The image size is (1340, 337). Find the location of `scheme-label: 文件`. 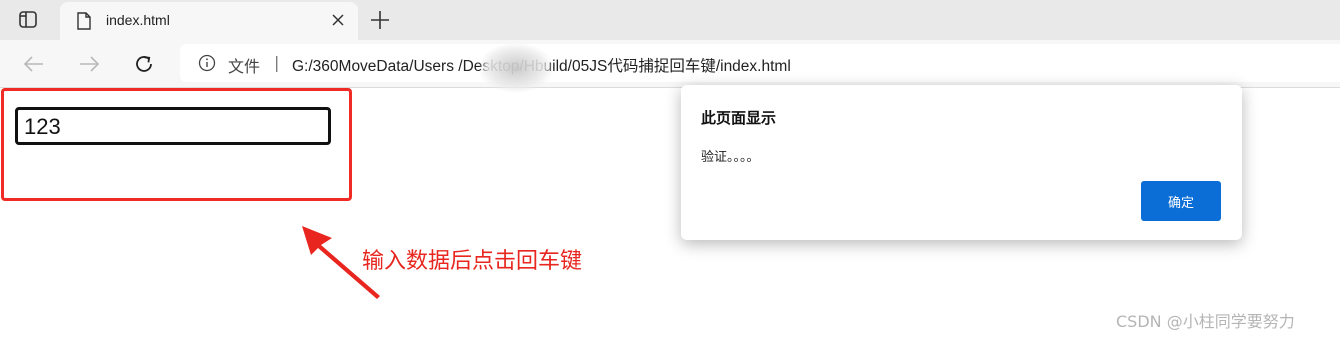

scheme-label: 文件 is located at coordinates (244, 66).